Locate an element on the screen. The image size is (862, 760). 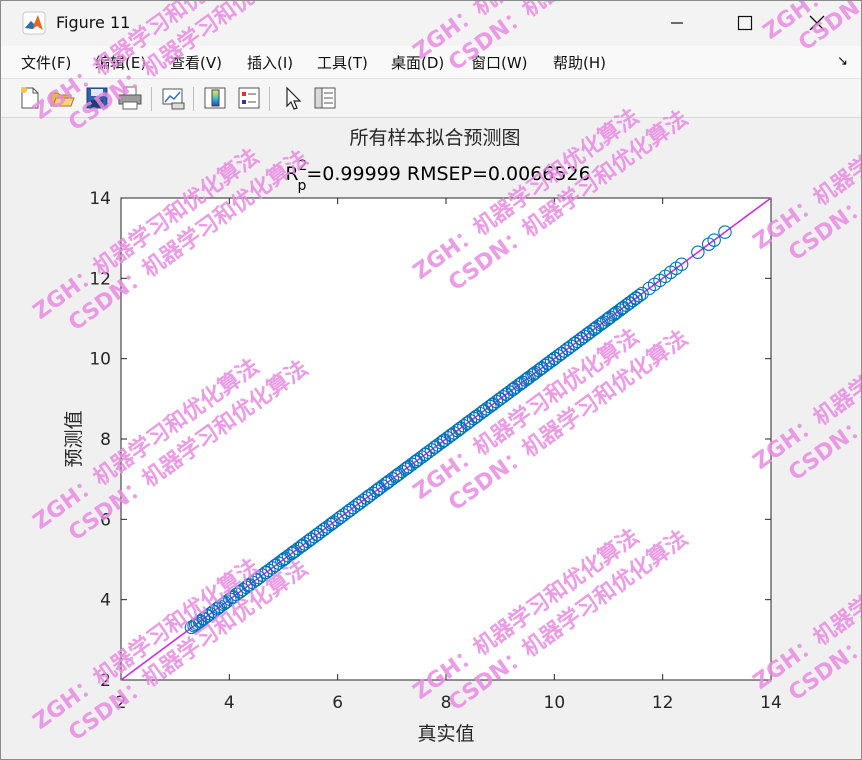
property-inspector-icon is located at coordinates (325, 98).